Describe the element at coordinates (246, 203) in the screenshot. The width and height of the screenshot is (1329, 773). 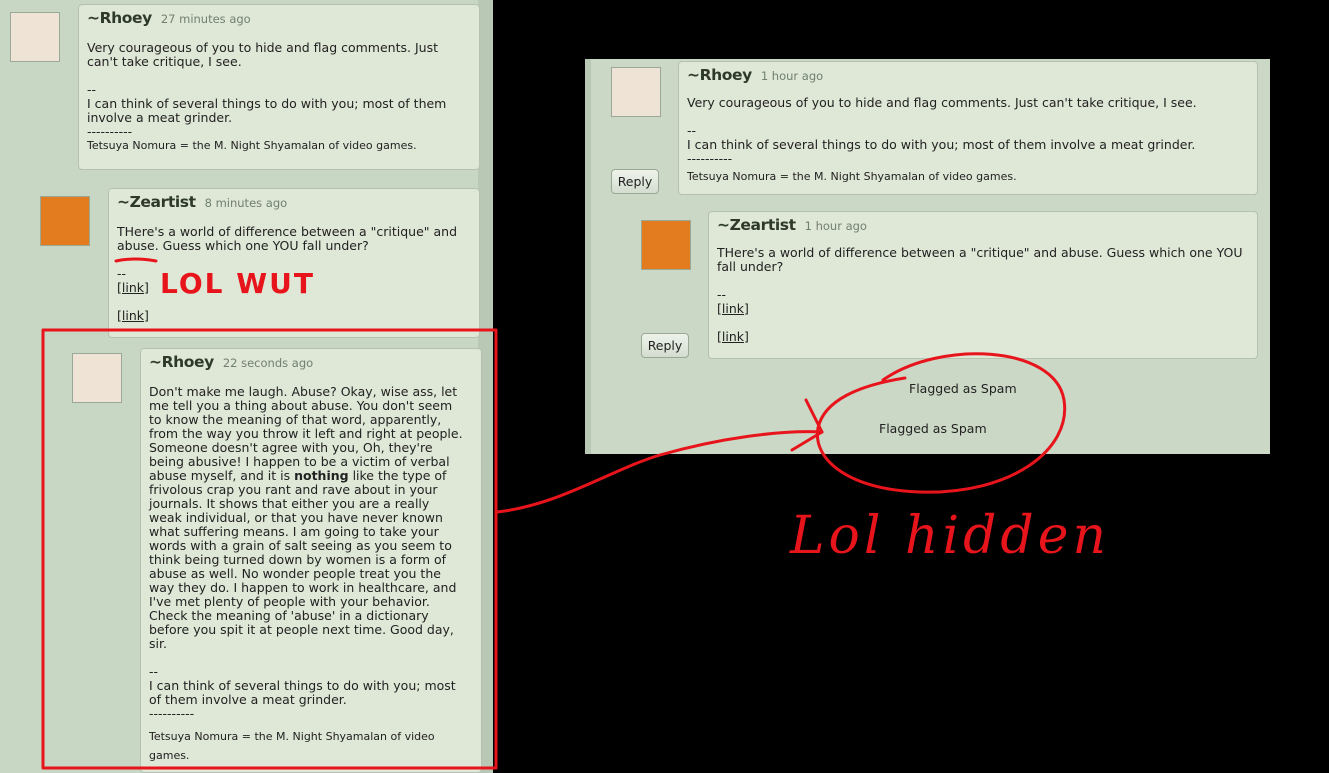
I see `timestamp: 8 minutes ago` at that location.